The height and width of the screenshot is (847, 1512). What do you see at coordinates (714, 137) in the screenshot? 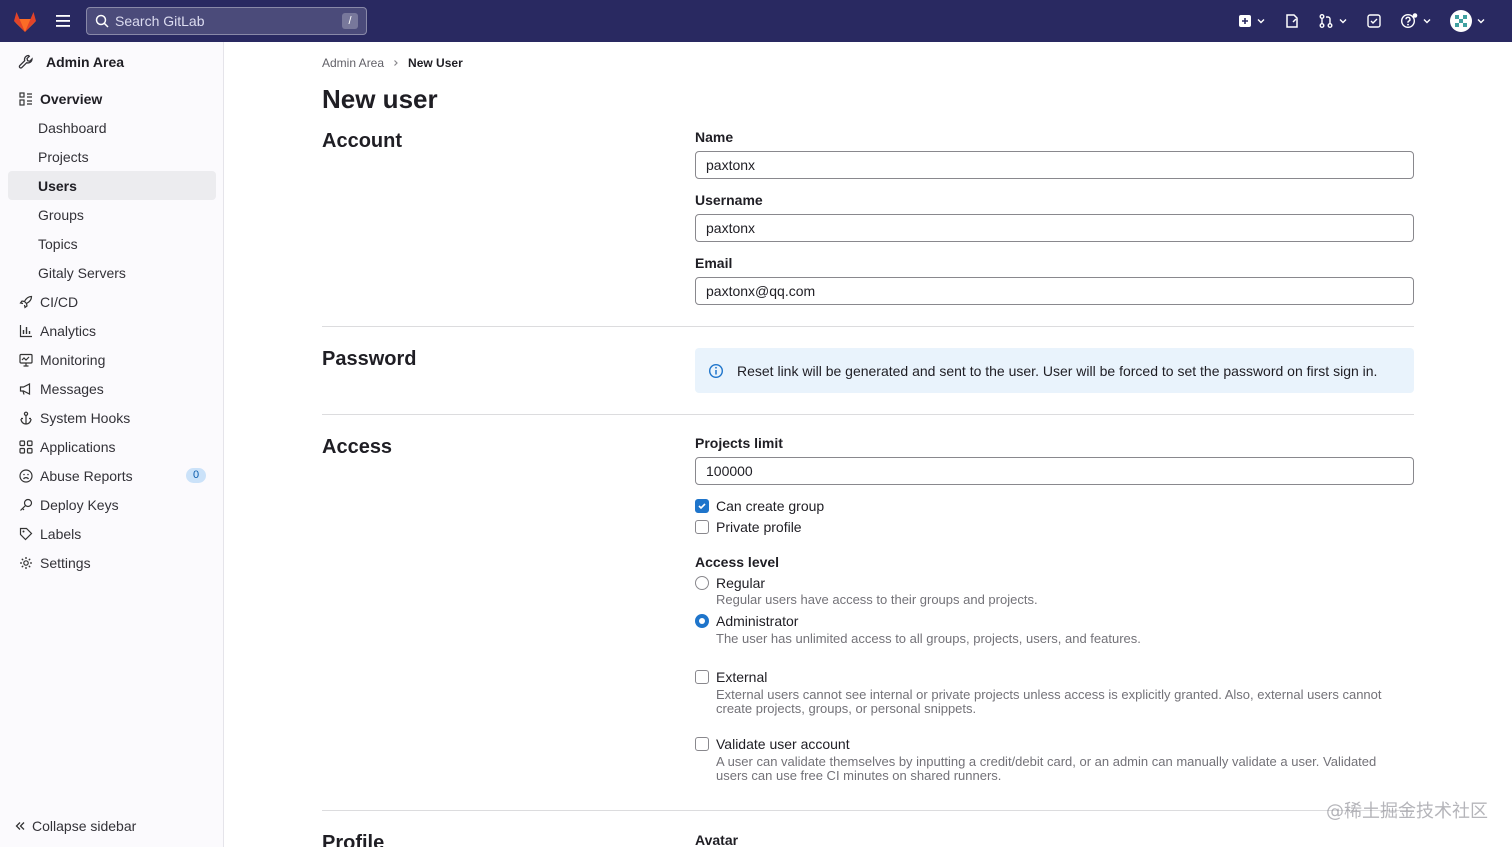
I see `name-label: Name` at bounding box center [714, 137].